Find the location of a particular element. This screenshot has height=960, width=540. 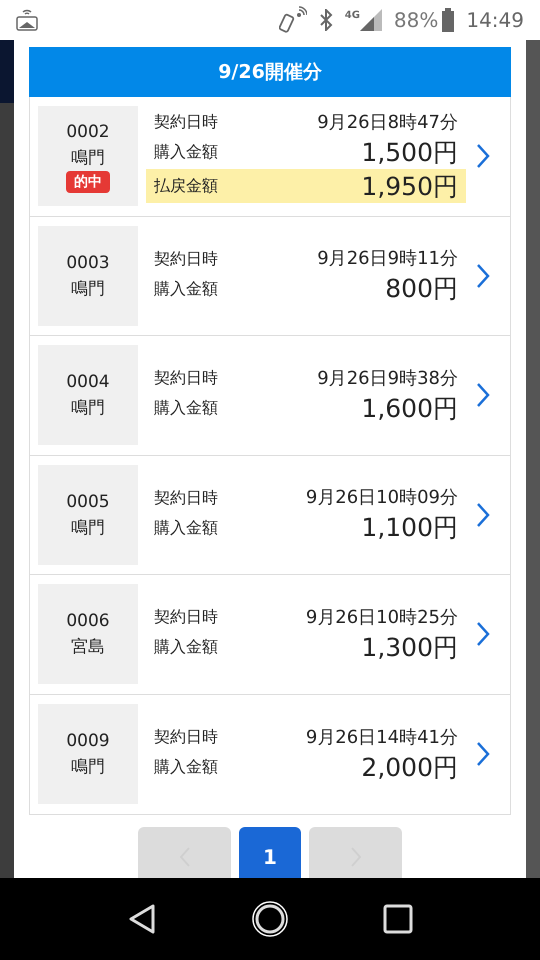

field-value: 9月26日14時41分 is located at coordinates (382, 738).